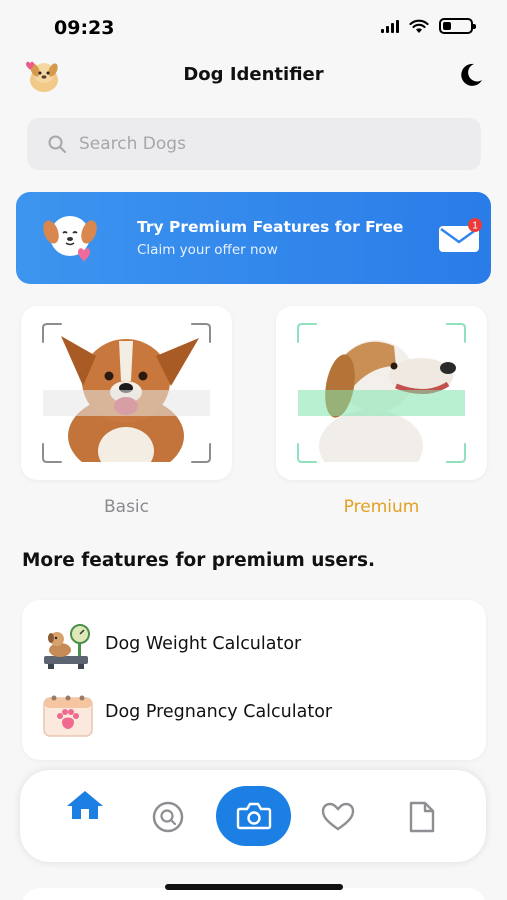 The height and width of the screenshot is (900, 507). What do you see at coordinates (419, 26) in the screenshot?
I see `wifi-icon` at bounding box center [419, 26].